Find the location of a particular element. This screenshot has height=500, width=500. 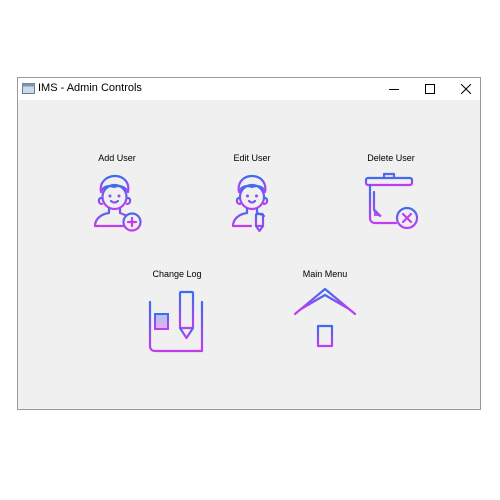

edit-user-tile: Edit User is located at coordinates (252, 192).